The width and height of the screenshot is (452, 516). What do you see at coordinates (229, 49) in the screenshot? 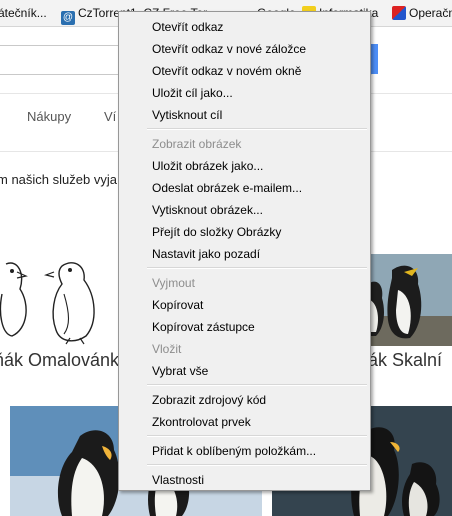
I see `menu-item-open-link-new-tab: Otevřít odkaz v nové záložce` at bounding box center [229, 49].